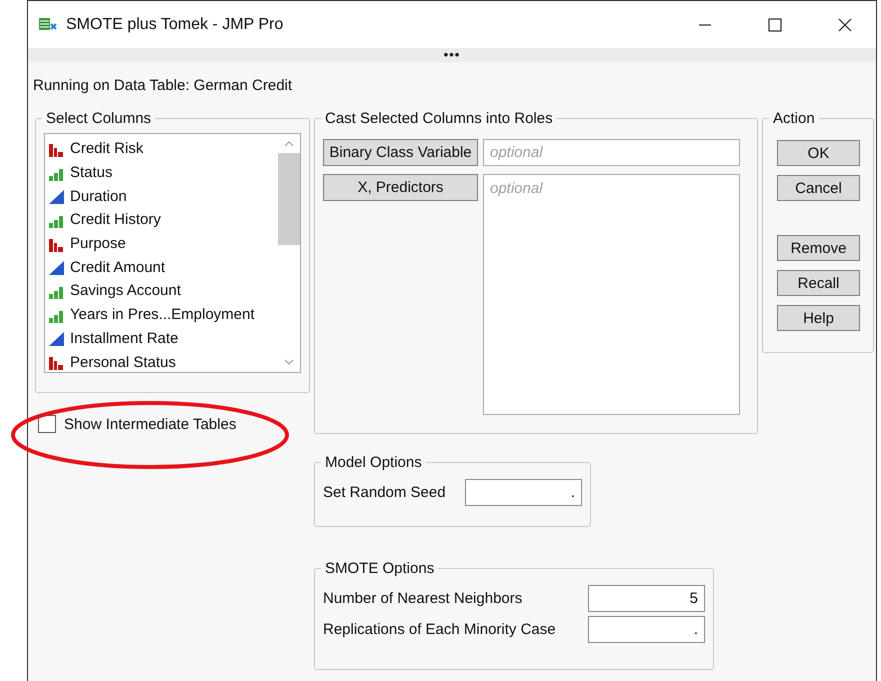  I want to click on column-list: Credit Risk Status Duration Credit History Purpose Credit Amount Savings Account Years in Pres...Employment Installment Rate Personal Status, so click(172, 253).